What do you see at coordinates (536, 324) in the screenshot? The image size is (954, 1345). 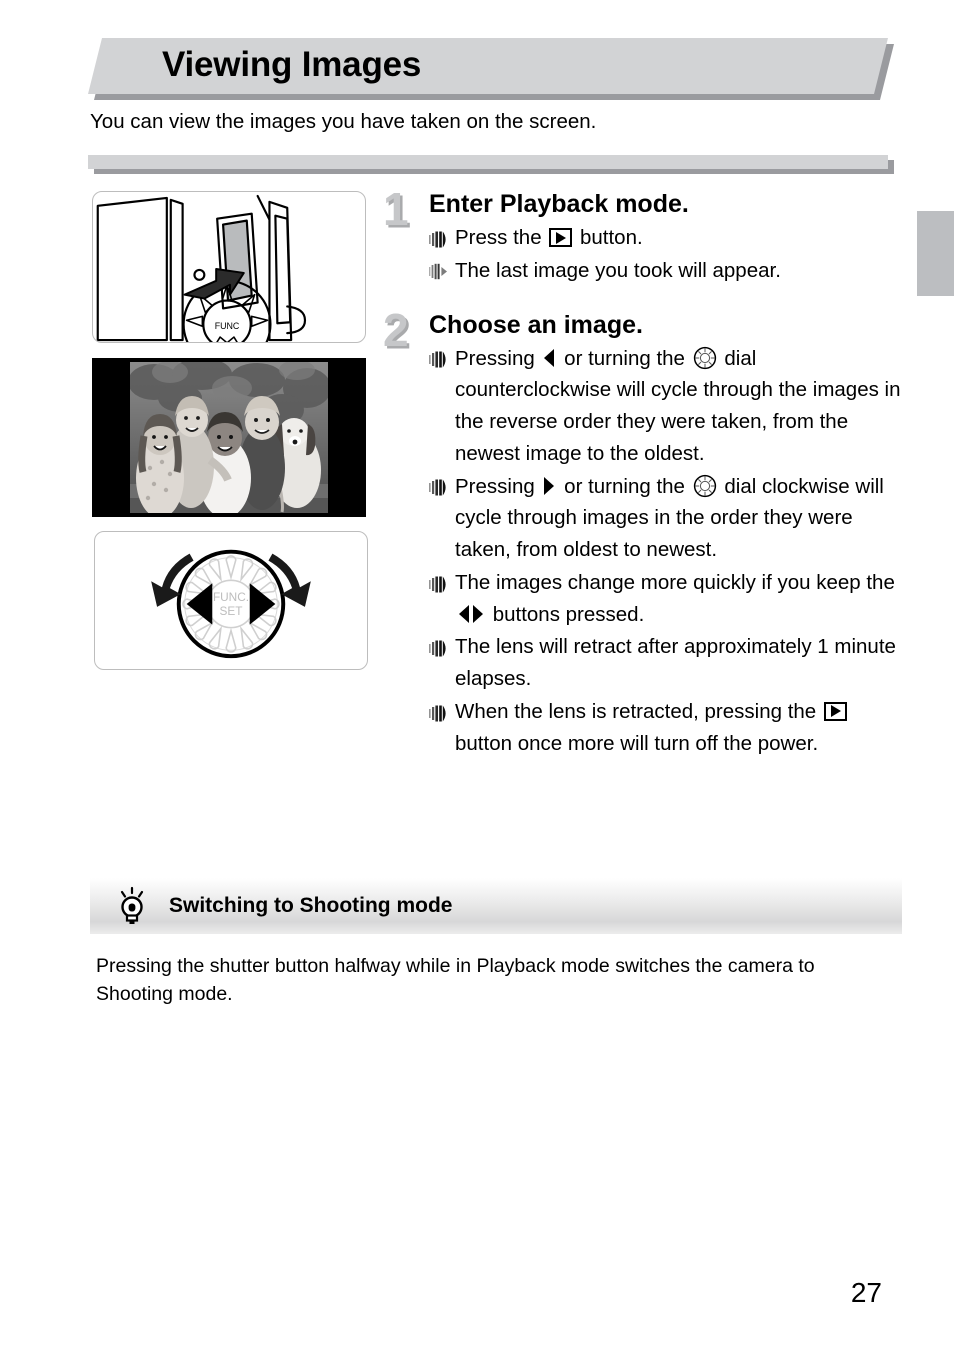 I see `step-2-heading: Choose an image.` at bounding box center [536, 324].